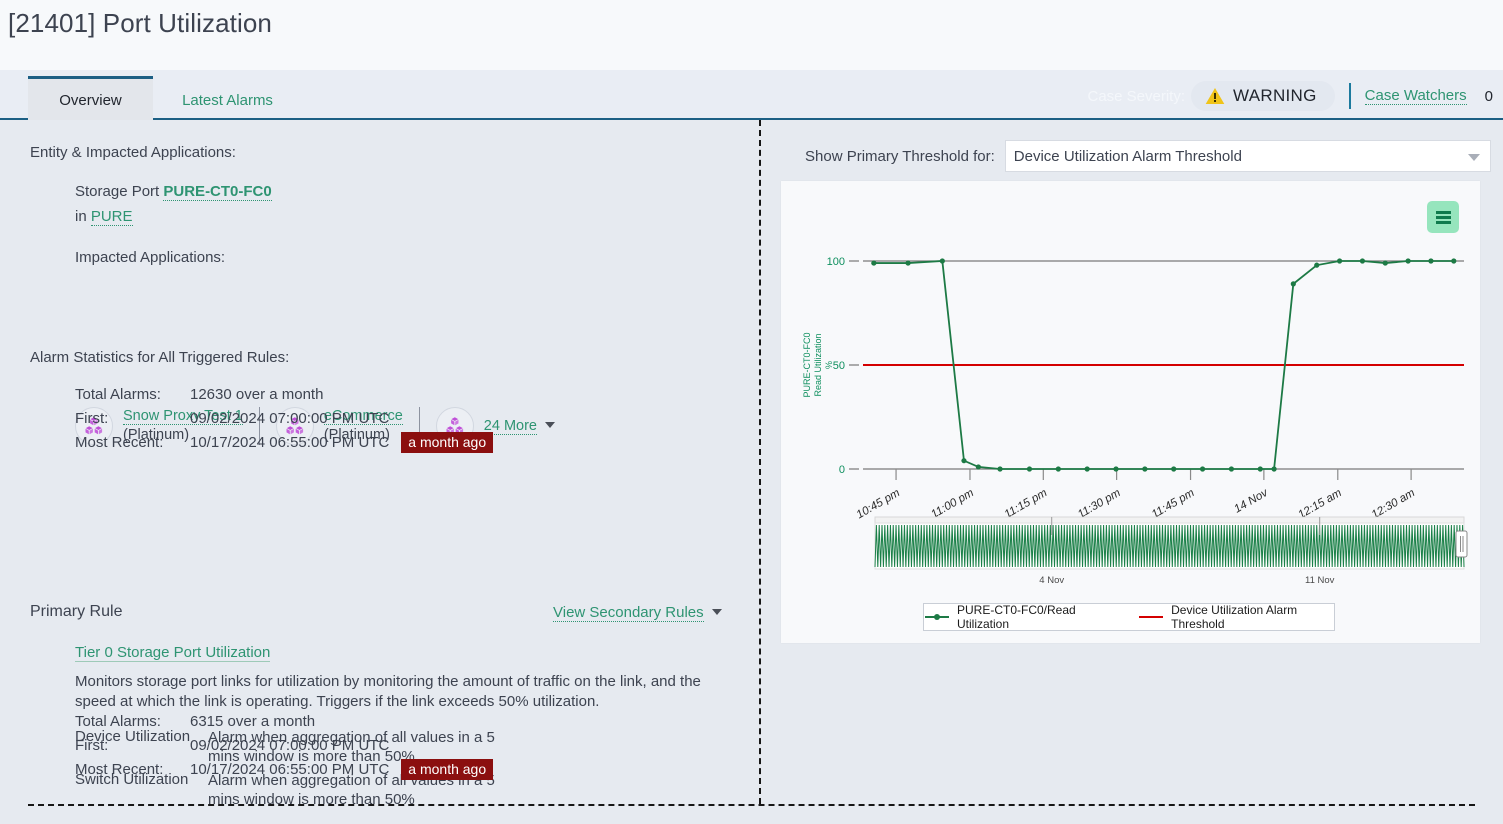  What do you see at coordinates (839, 366) in the screenshot?
I see `svg-text: 50` at bounding box center [839, 366].